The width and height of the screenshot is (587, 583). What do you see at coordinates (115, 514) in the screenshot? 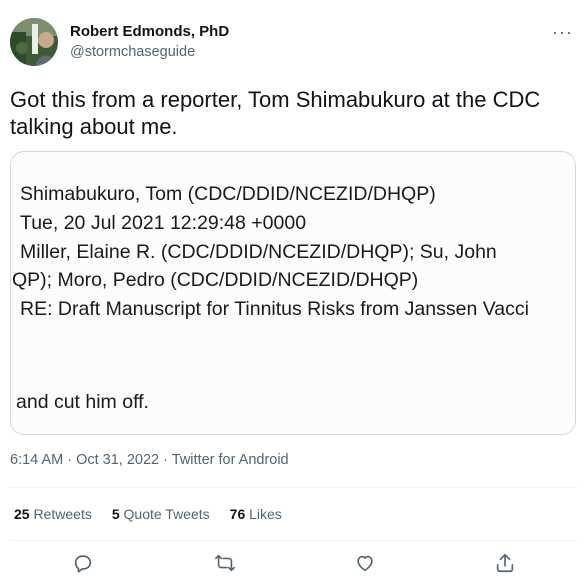
I see `quote-tweets-count: 5` at bounding box center [115, 514].